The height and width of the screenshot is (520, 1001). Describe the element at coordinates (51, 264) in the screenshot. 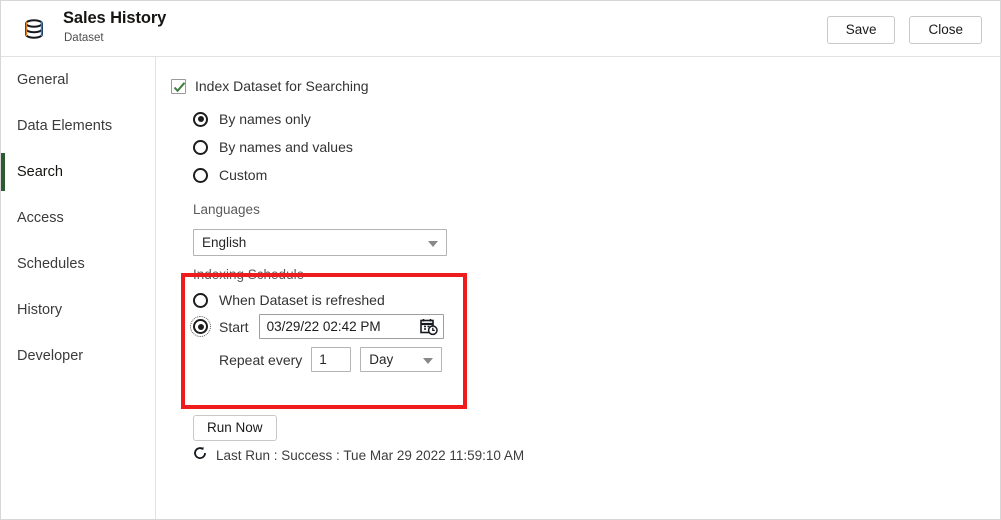

I see `sidebar-item-label: Schedules` at that location.